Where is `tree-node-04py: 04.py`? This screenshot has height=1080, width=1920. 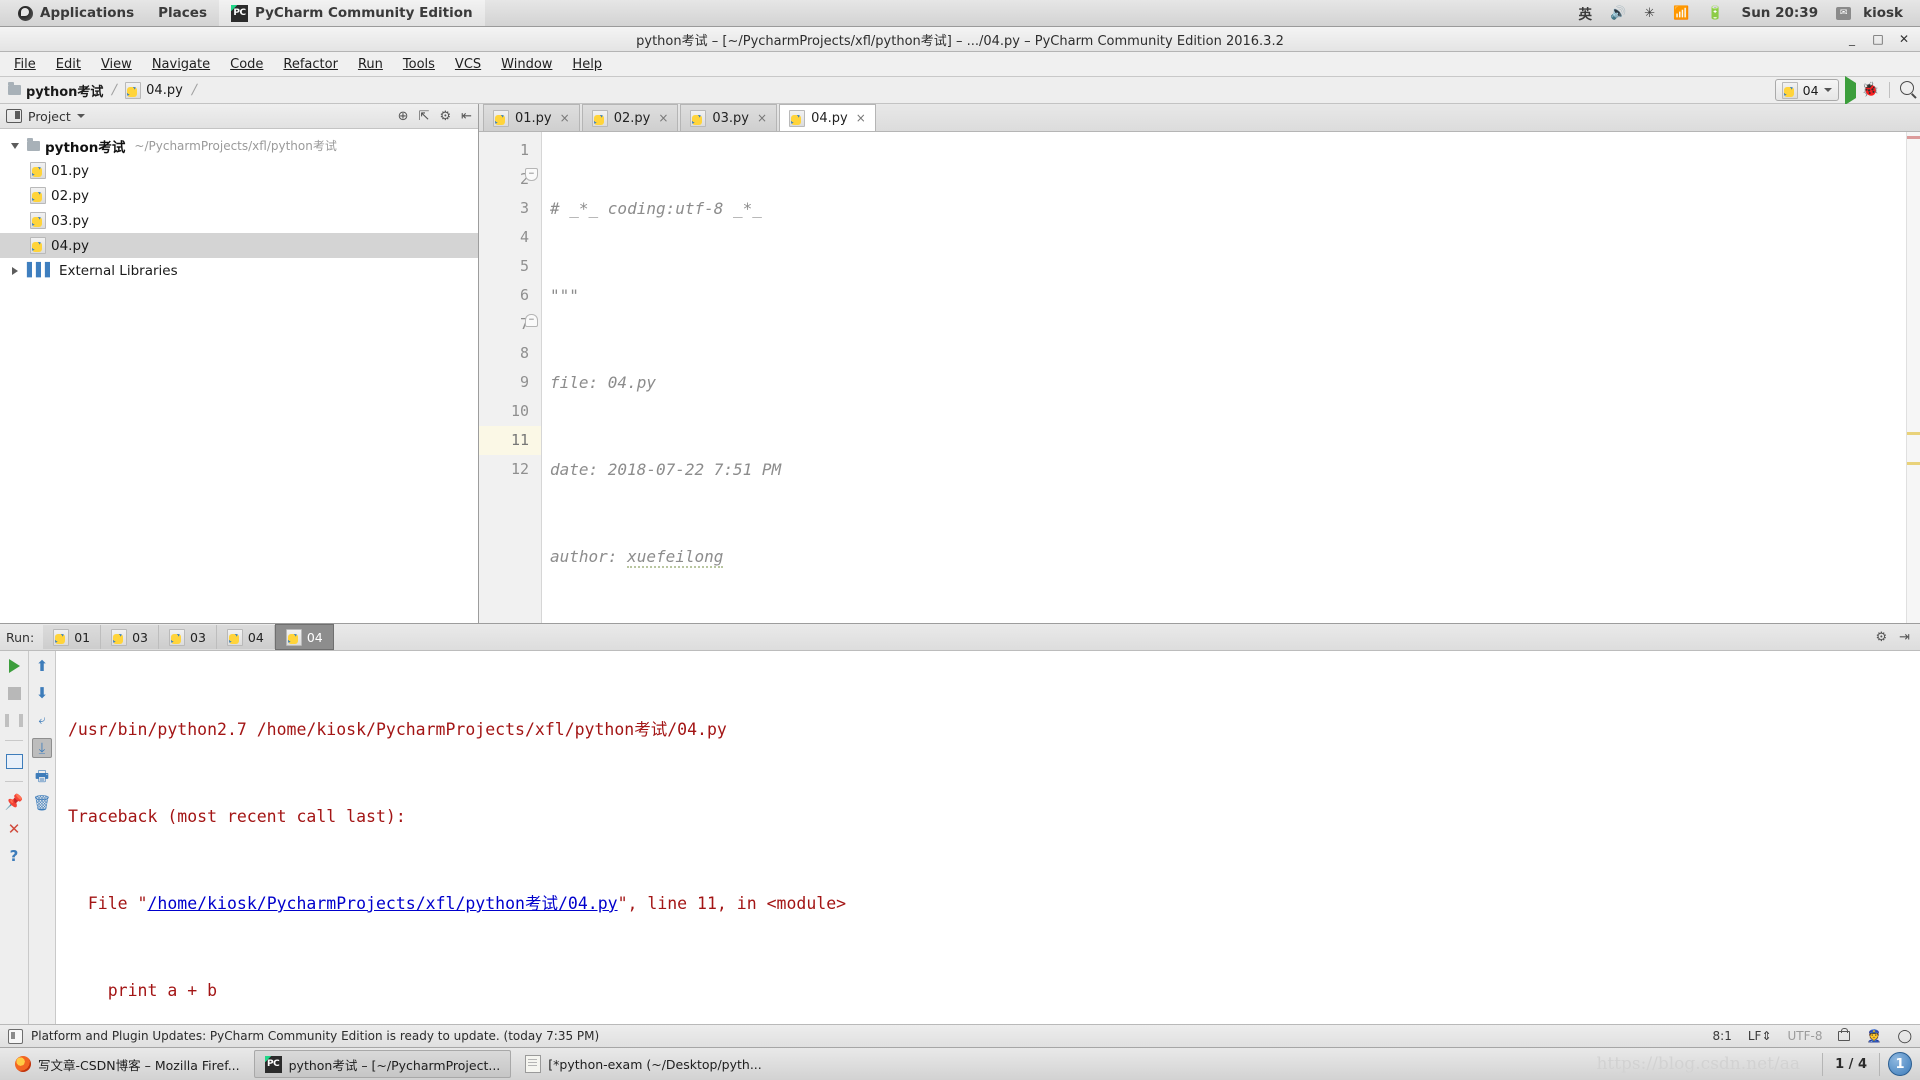
tree-node-04py: 04.py is located at coordinates (239, 245).